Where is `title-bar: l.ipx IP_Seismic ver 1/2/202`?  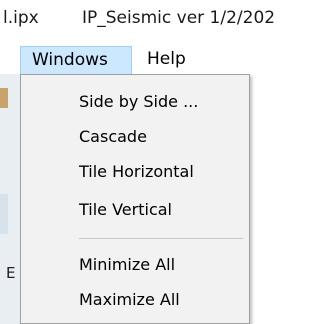 title-bar: l.ipx IP_Seismic ver 1/2/202 is located at coordinates (144, 20).